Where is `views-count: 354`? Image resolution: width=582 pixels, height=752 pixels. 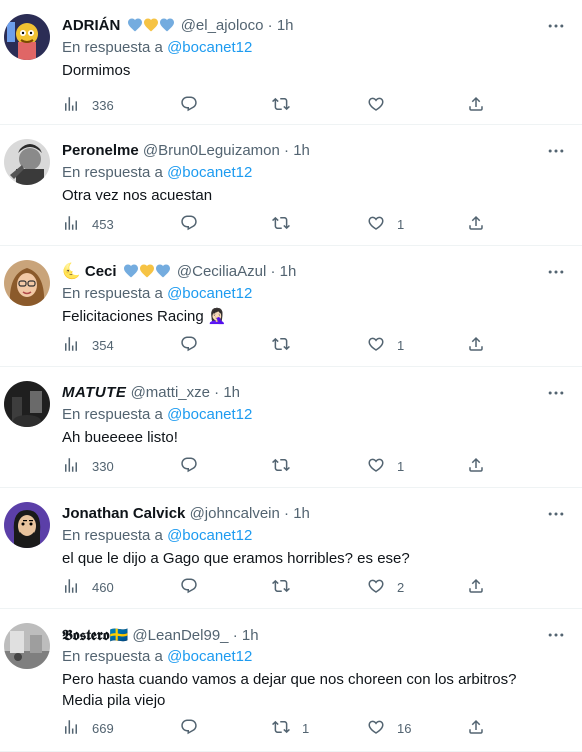
views-count: 354 is located at coordinates (103, 345).